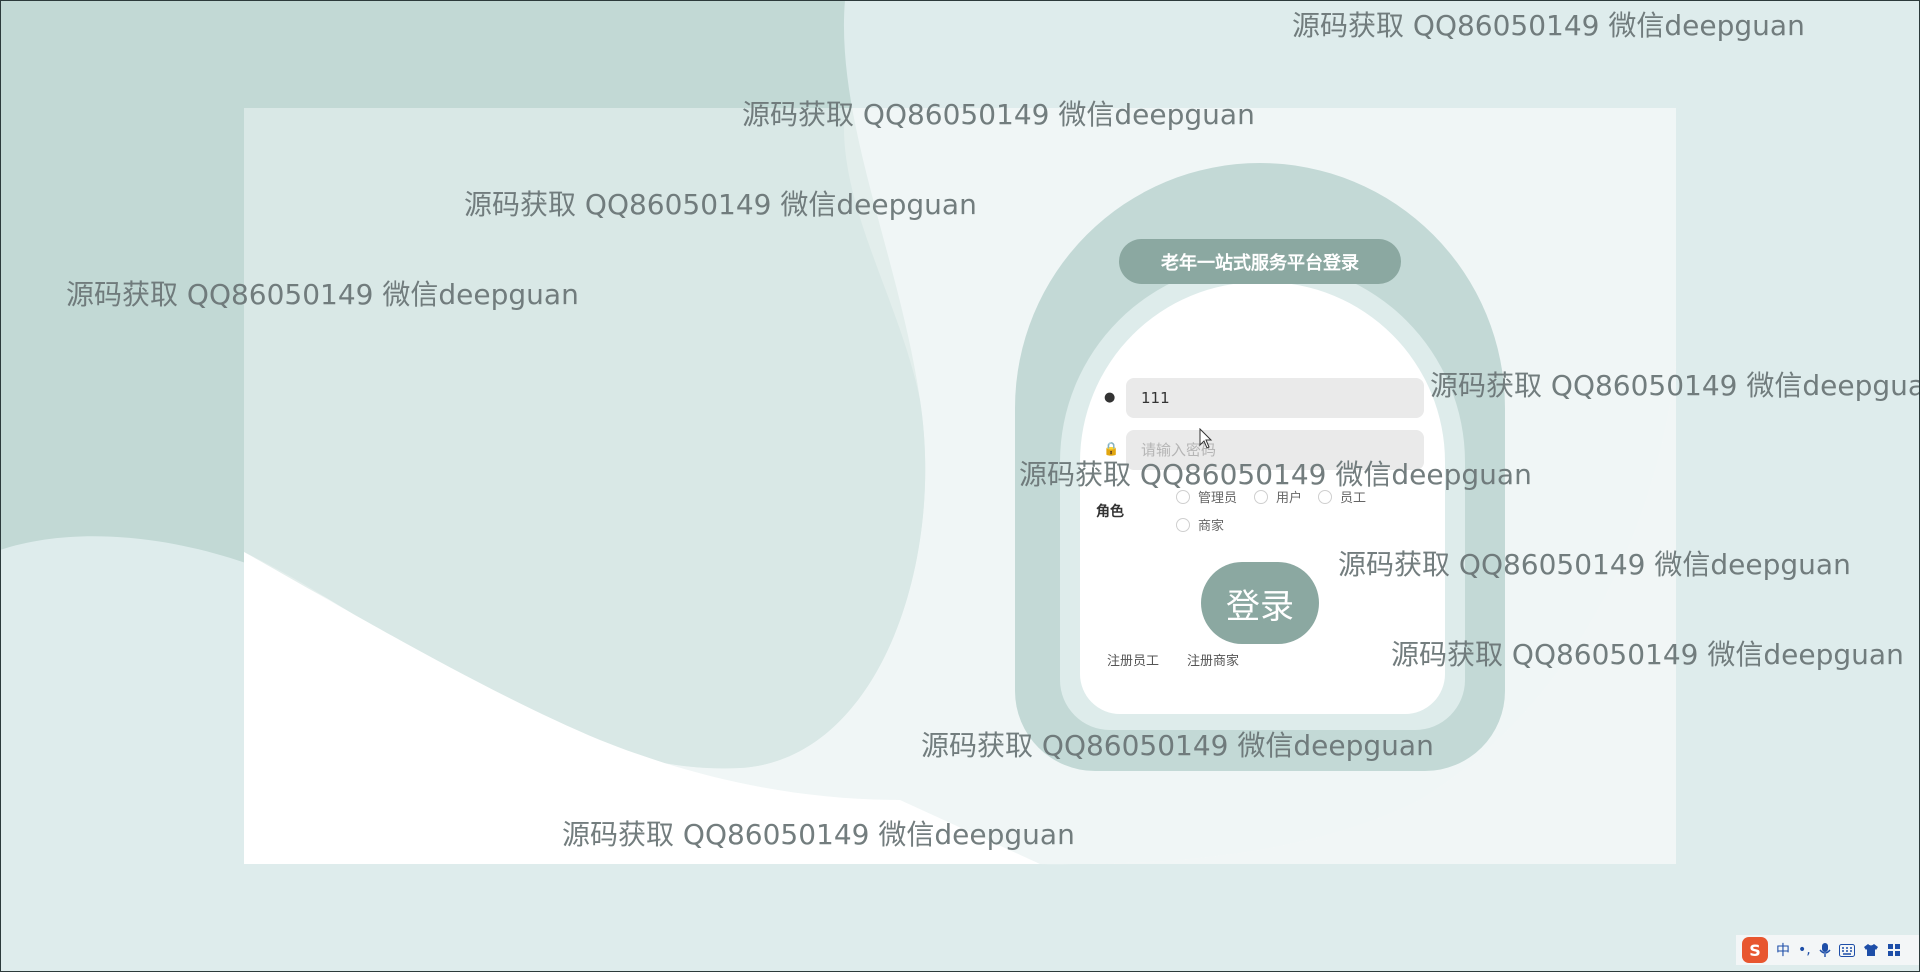 The image size is (1920, 972). I want to click on role-radio-staff: 员工, so click(1342, 496).